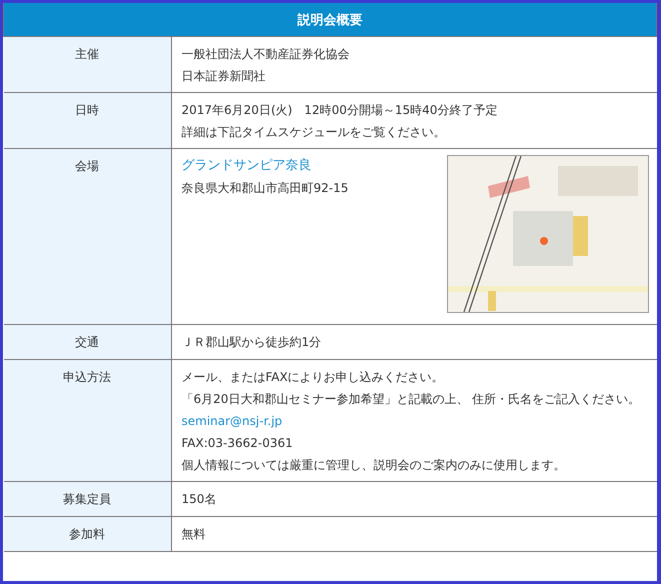 The height and width of the screenshot is (584, 661). I want to click on cell-text: 150名, so click(199, 499).